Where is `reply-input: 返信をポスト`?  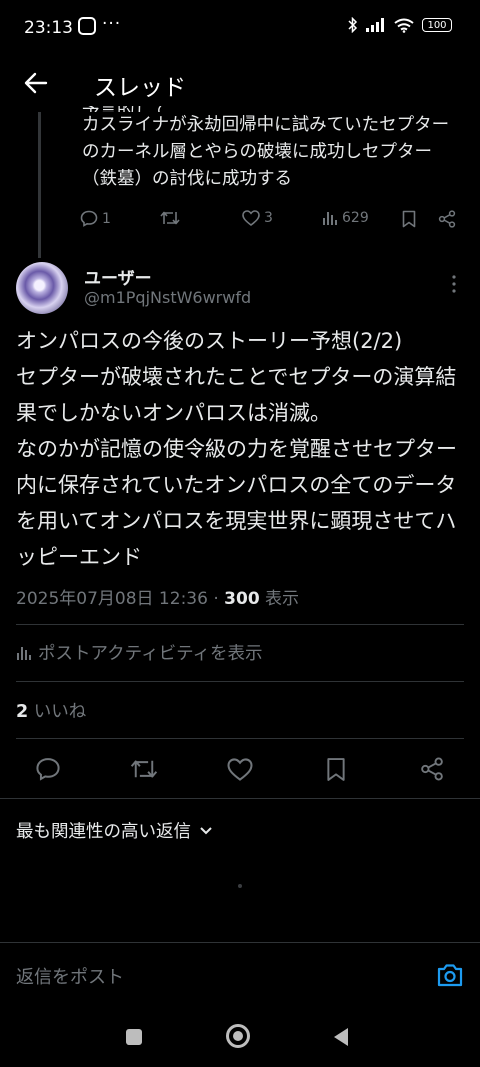 reply-input: 返信をポスト is located at coordinates (70, 976).